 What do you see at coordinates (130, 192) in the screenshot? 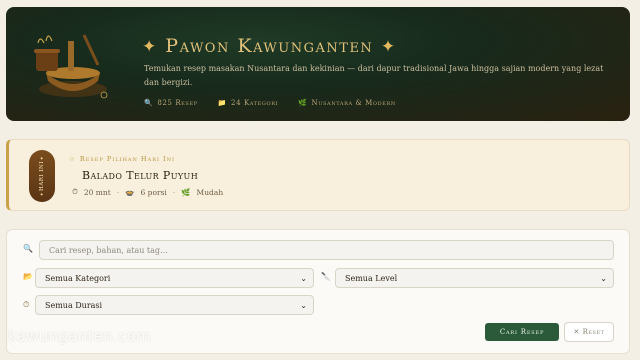
I see `bowl-icon: 🍲` at bounding box center [130, 192].